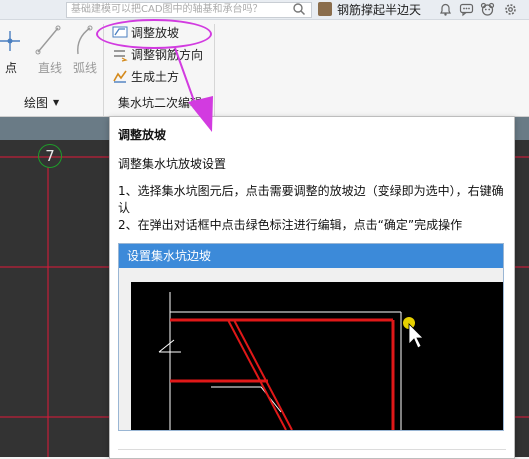  What do you see at coordinates (193, 89) in the screenshot?
I see `annotation-arrow-icon` at bounding box center [193, 89].